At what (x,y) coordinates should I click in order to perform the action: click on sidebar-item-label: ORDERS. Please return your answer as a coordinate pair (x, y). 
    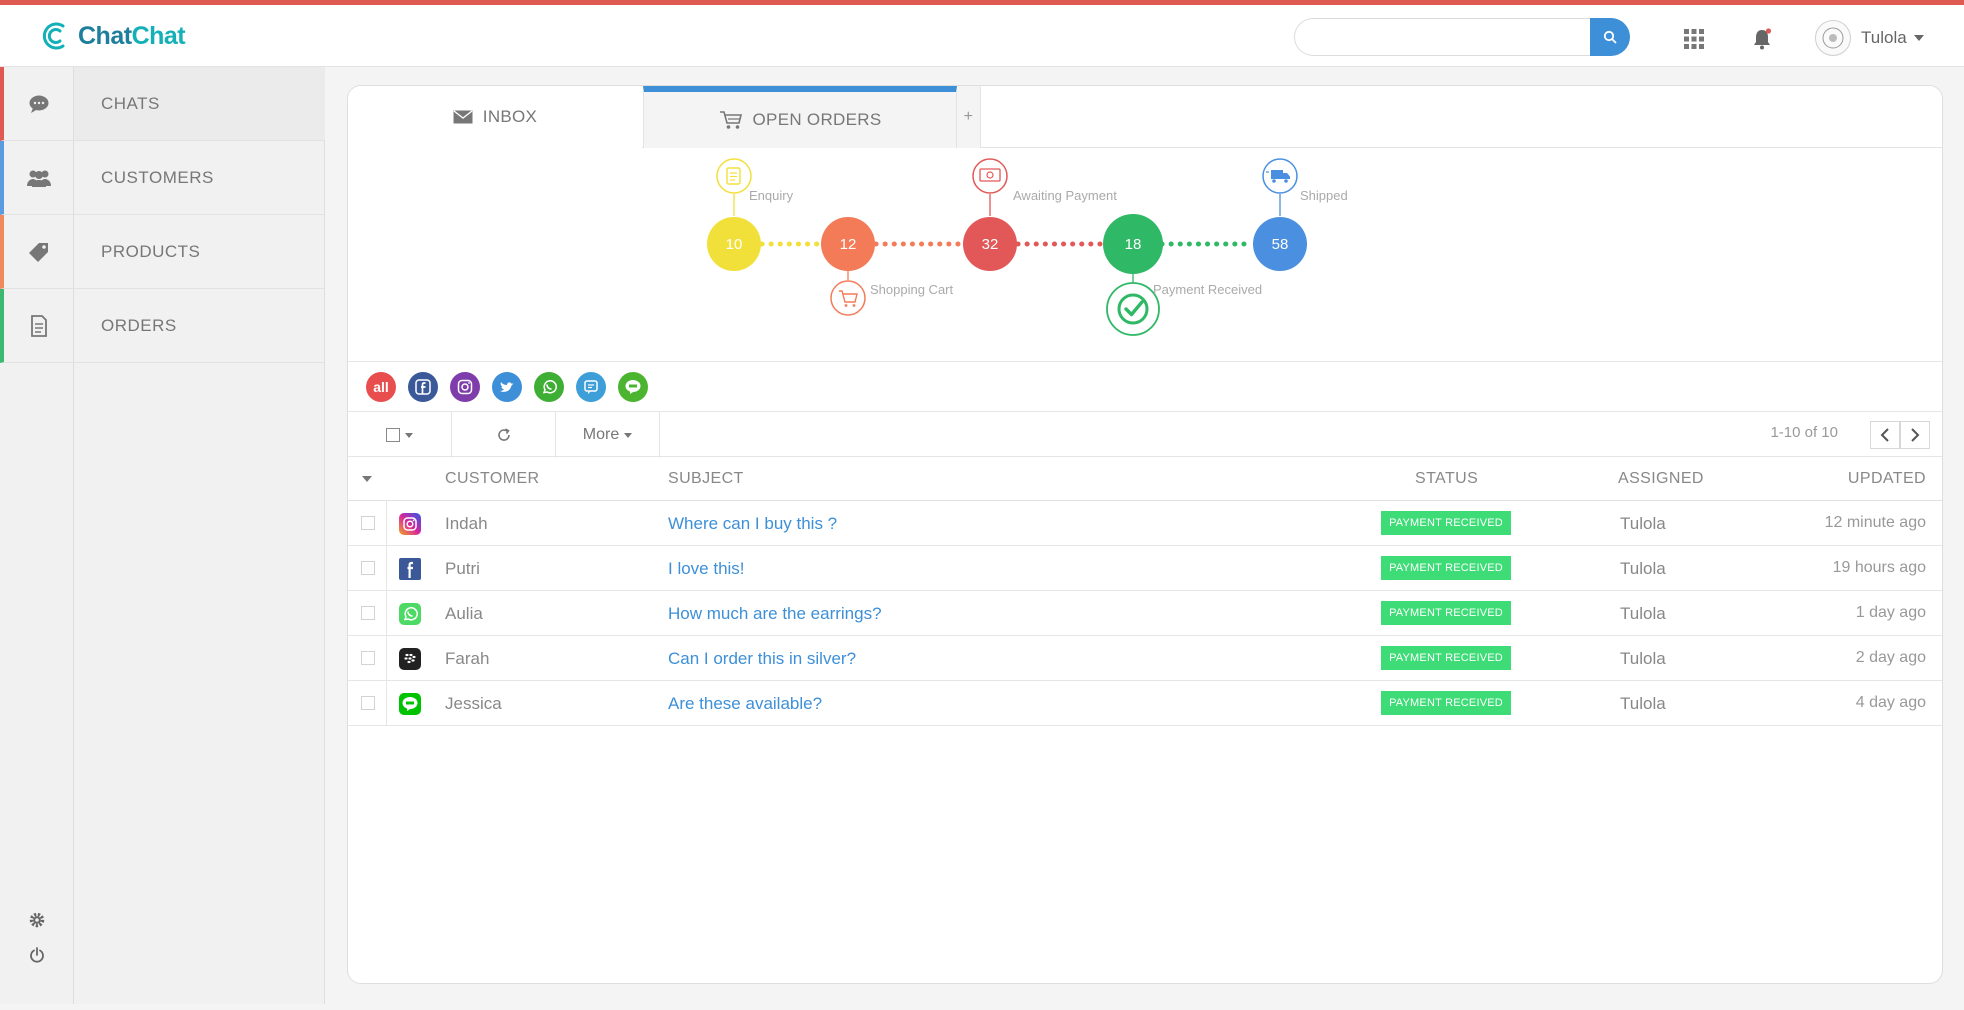
    Looking at the image, I should click on (139, 325).